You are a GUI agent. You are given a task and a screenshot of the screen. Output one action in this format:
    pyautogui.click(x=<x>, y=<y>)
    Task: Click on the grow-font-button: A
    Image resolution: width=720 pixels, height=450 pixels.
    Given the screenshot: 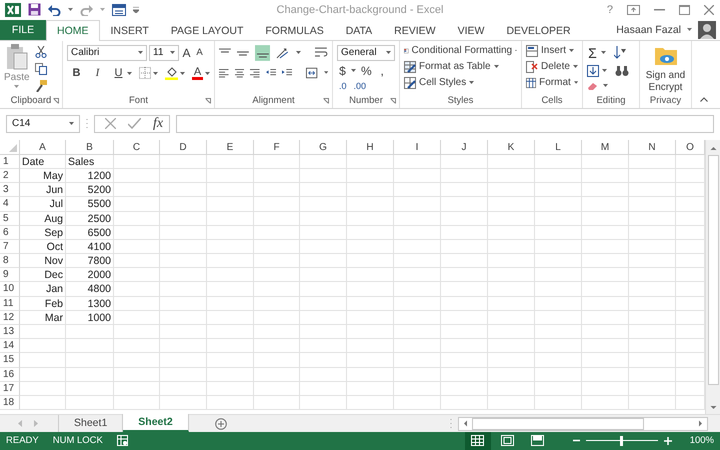 What is the action you would take?
    pyautogui.click(x=186, y=53)
    